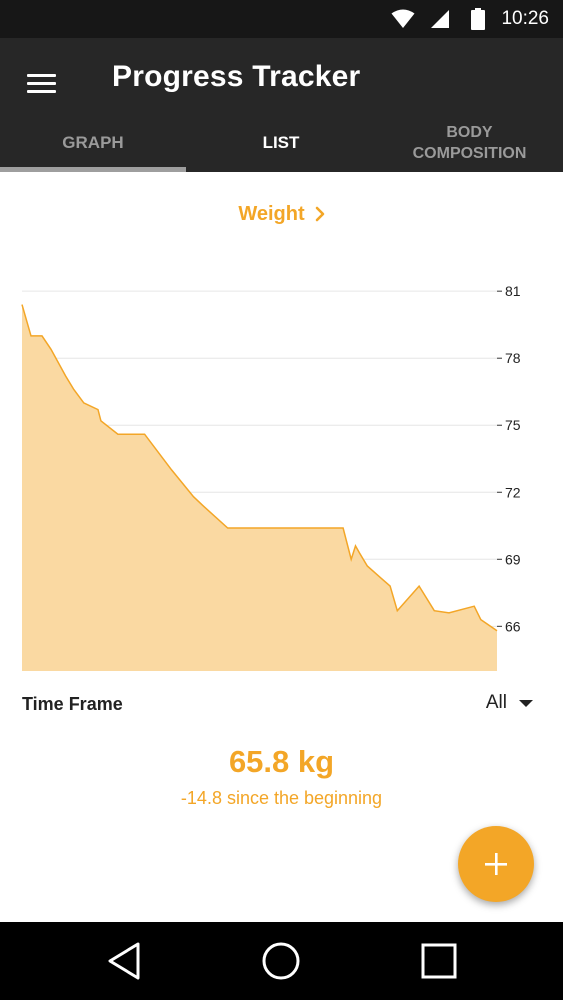  Describe the element at coordinates (440, 19) in the screenshot. I see `cellular-signal-icon` at that location.